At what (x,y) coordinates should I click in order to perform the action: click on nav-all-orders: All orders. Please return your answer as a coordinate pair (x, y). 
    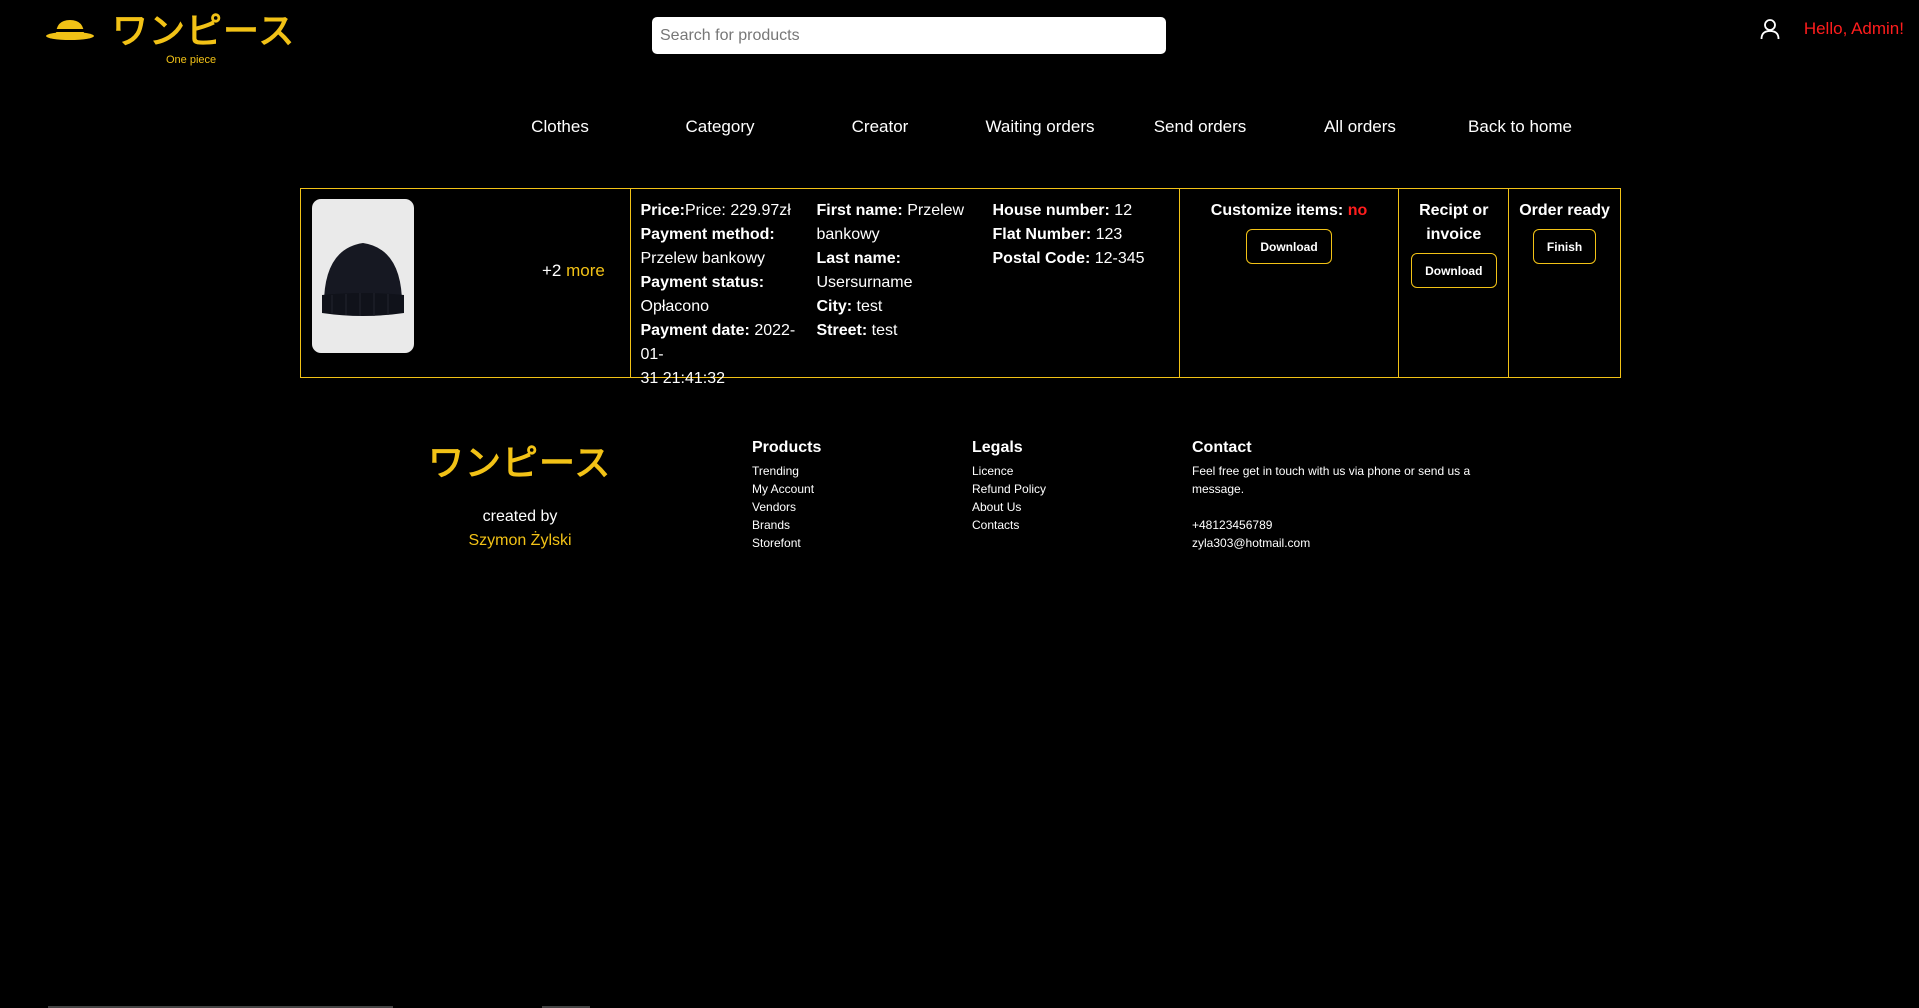
    Looking at the image, I should click on (1360, 127).